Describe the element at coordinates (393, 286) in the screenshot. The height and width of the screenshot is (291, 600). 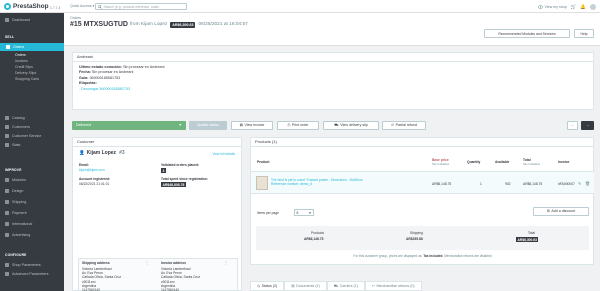
I see `tab-merchandise-returns: ↩ Merchandise returns (0)` at that location.